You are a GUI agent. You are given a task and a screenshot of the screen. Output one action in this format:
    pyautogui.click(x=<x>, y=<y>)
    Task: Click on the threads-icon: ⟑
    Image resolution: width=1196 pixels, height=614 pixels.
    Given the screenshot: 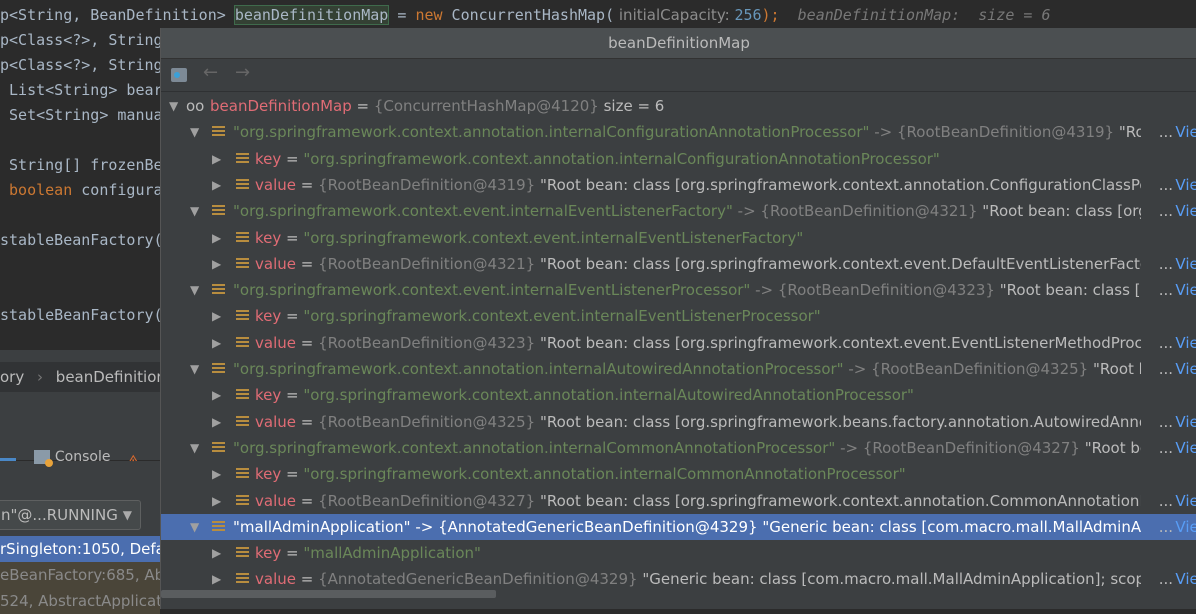 What is the action you would take?
    pyautogui.click(x=133, y=457)
    